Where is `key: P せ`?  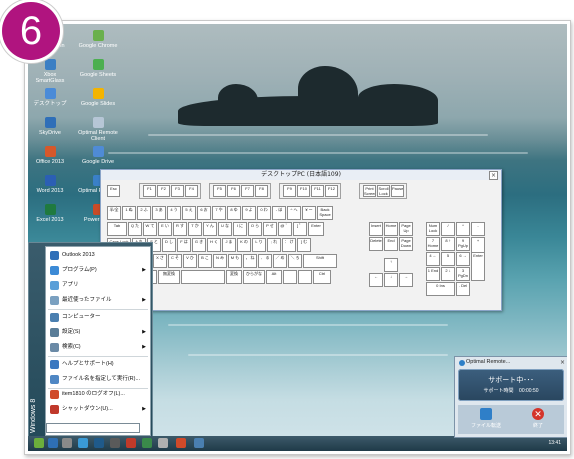
key: P せ is located at coordinates (270, 229).